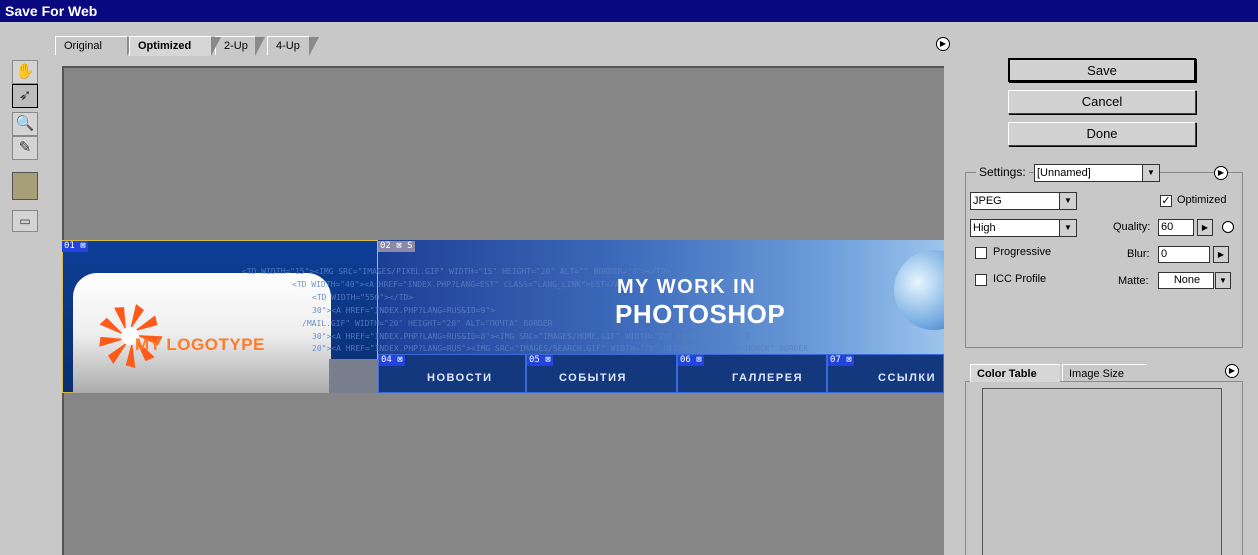  What do you see at coordinates (25, 72) in the screenshot?
I see `hand-icon: ✋` at bounding box center [25, 72].